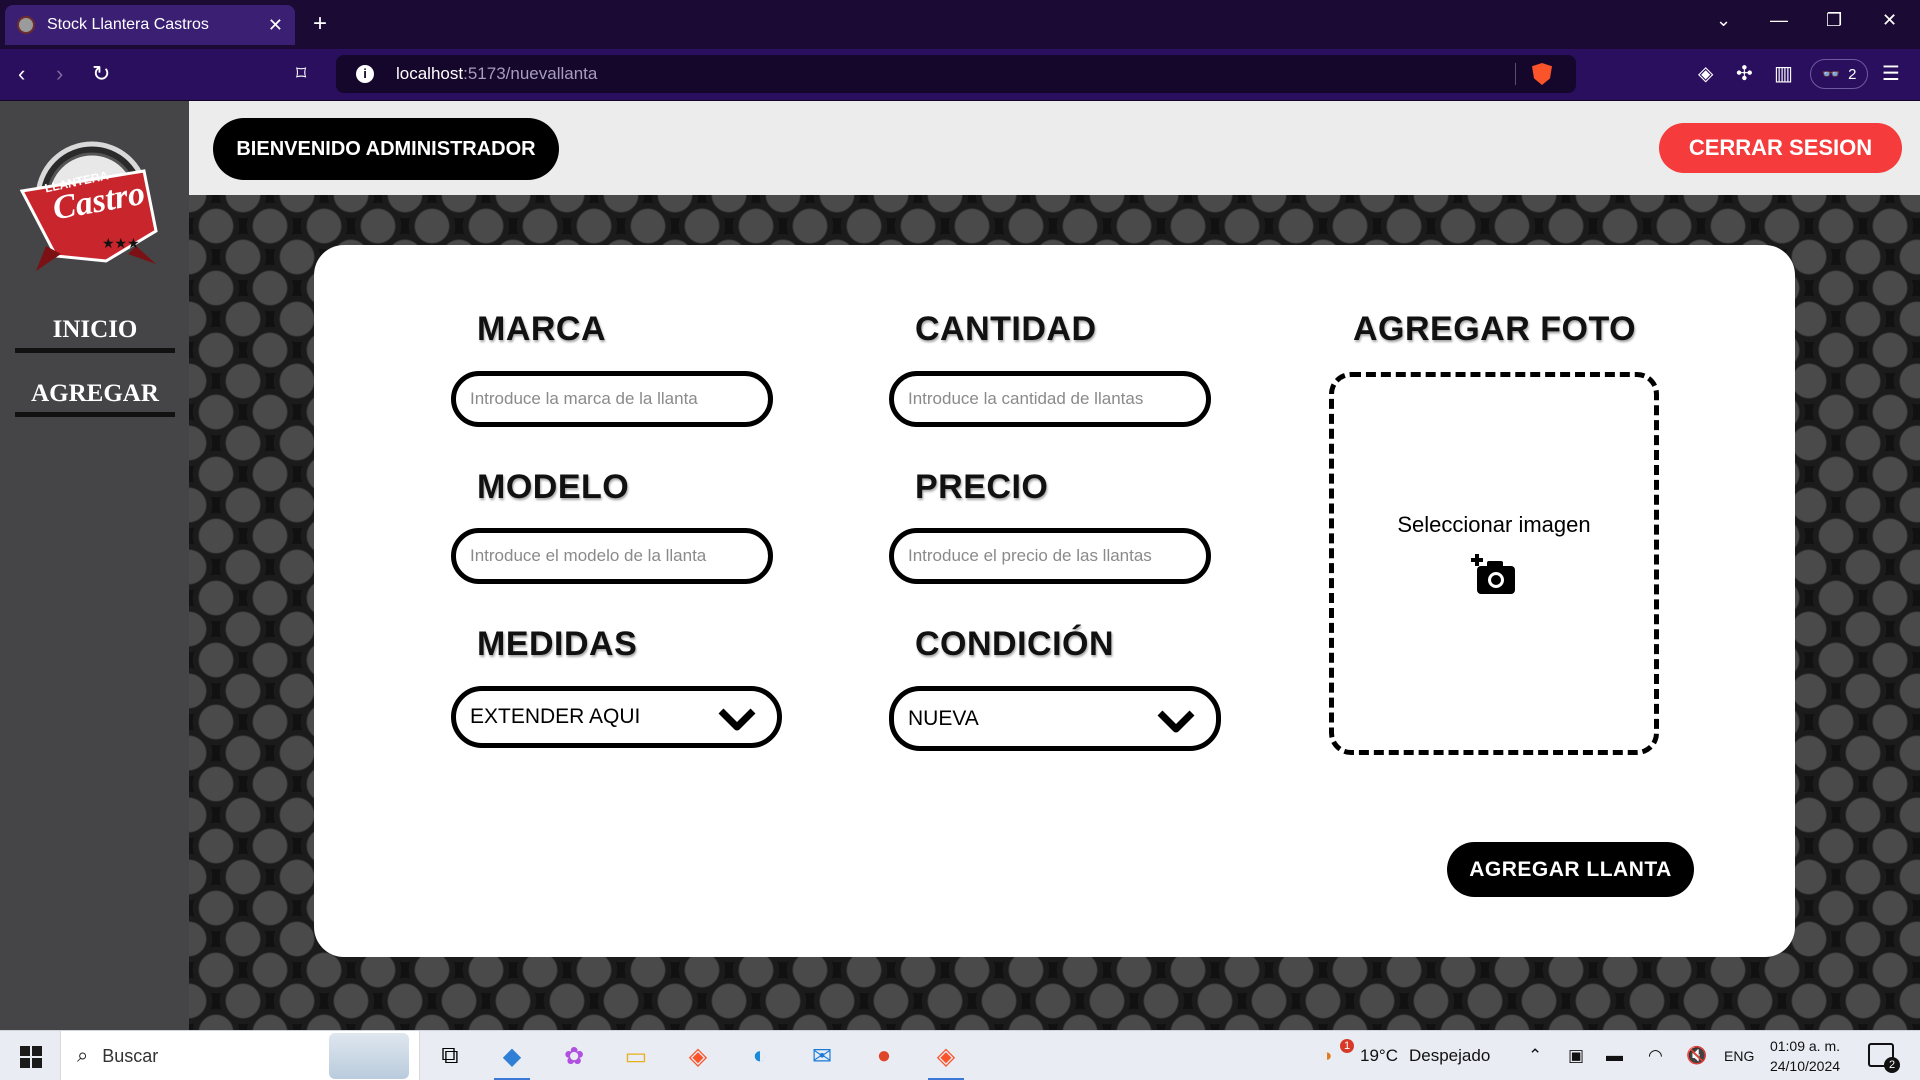 The height and width of the screenshot is (1080, 1920). I want to click on back-icon: ‹, so click(21, 74).